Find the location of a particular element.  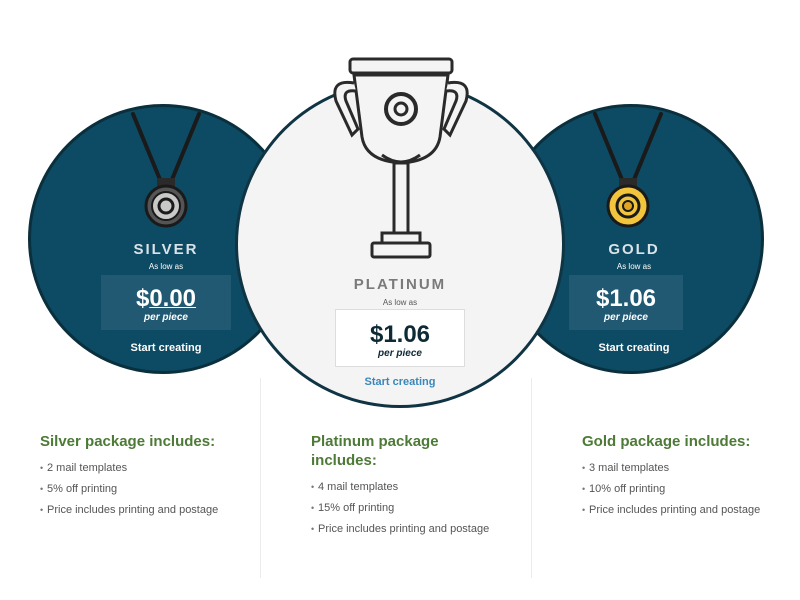

platinum-heading: Platinum package includes: is located at coordinates (375, 451).